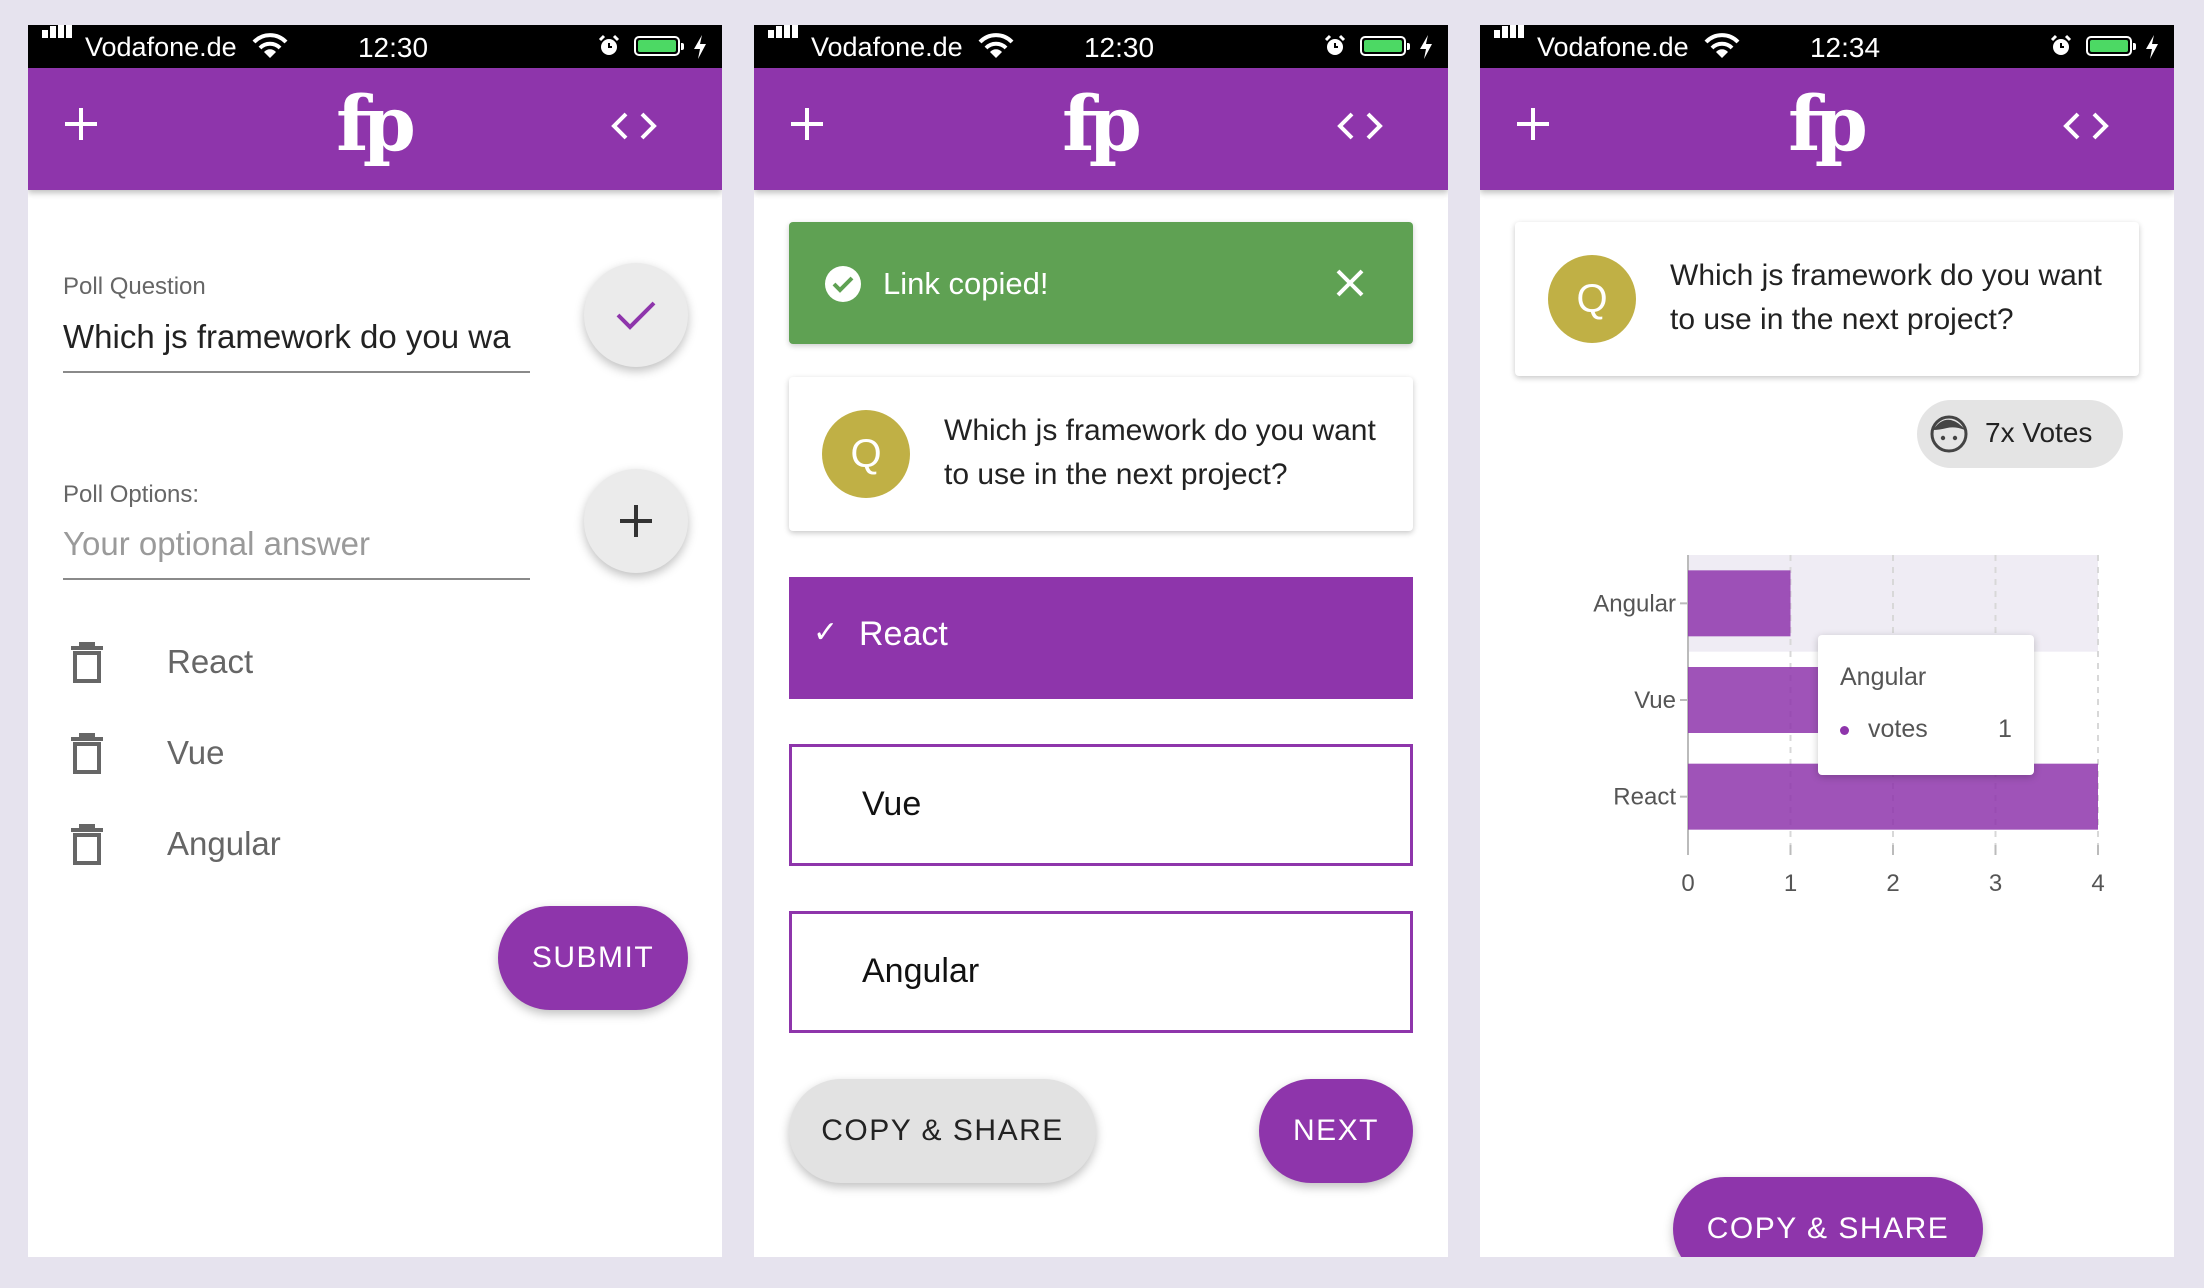 This screenshot has width=2204, height=1288. Describe the element at coordinates (298, 544) in the screenshot. I see `option-input: Your optional answer` at that location.